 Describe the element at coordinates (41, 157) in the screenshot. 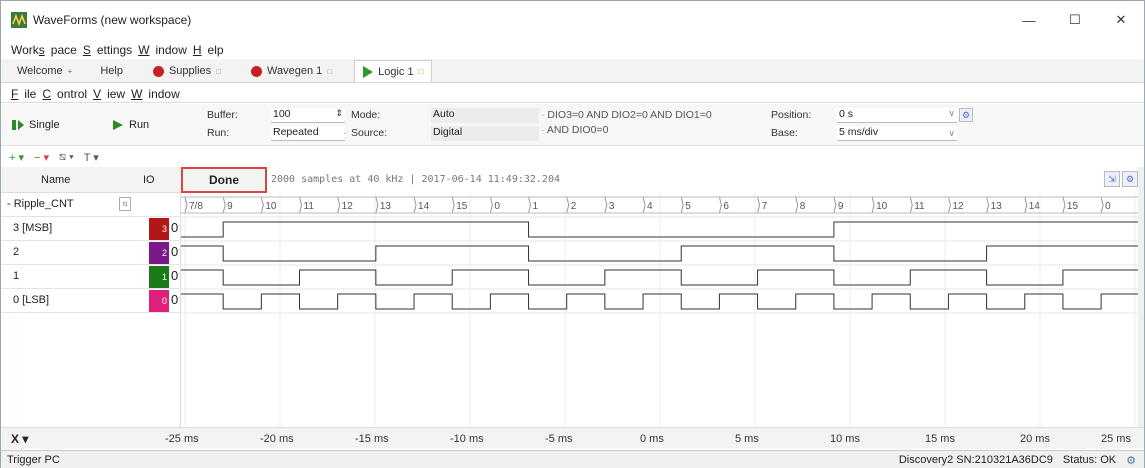

I see `remove-channel-icon: − ▾` at that location.